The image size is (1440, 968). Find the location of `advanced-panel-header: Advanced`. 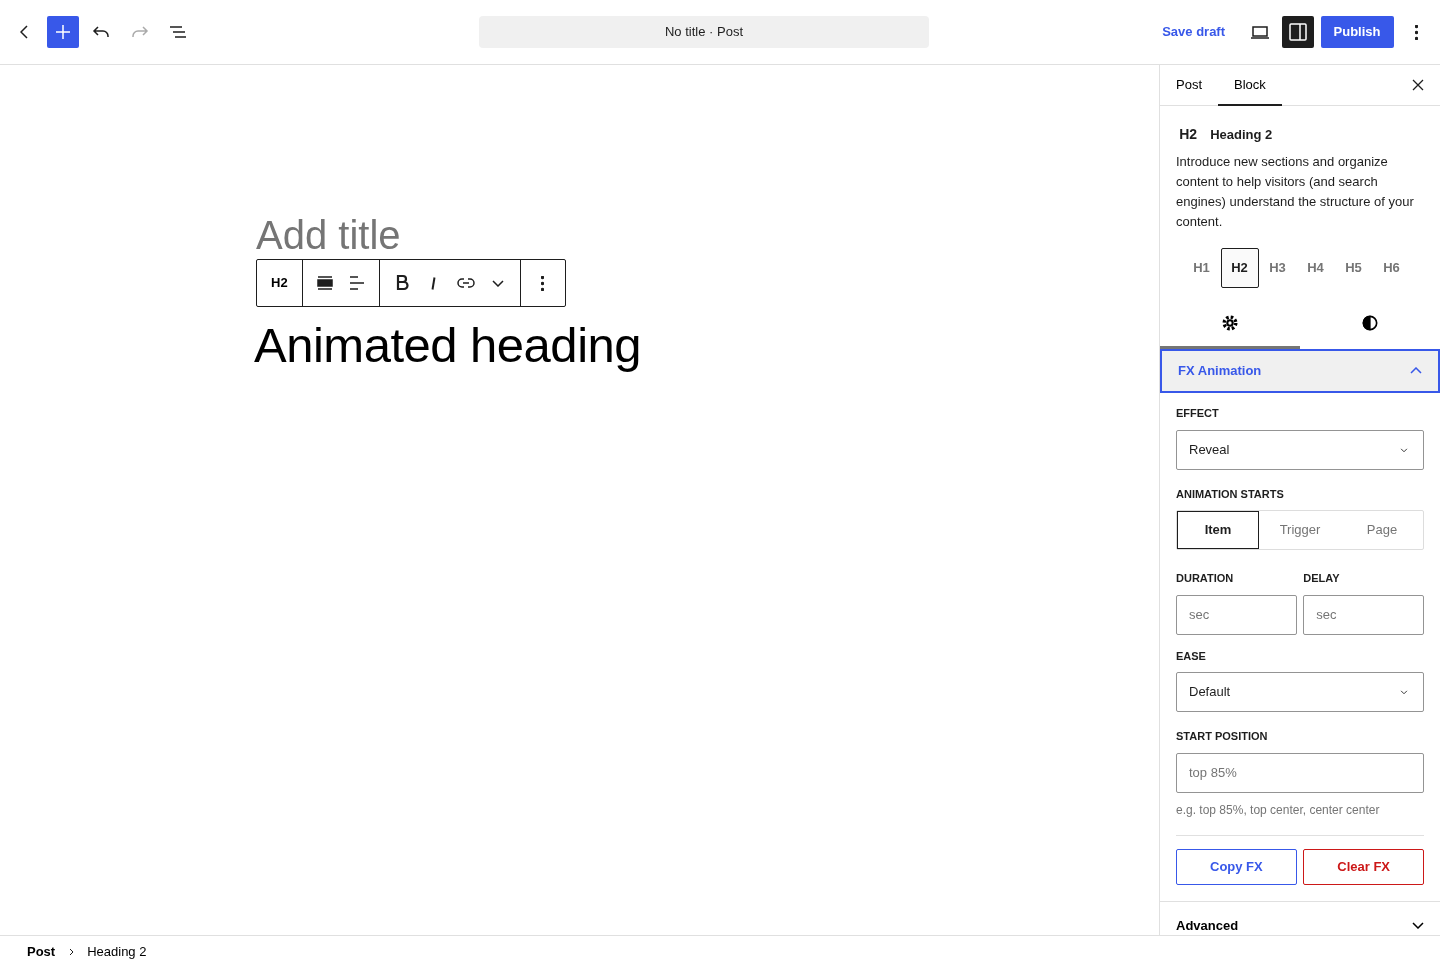

advanced-panel-header: Advanced is located at coordinates (1300, 917).